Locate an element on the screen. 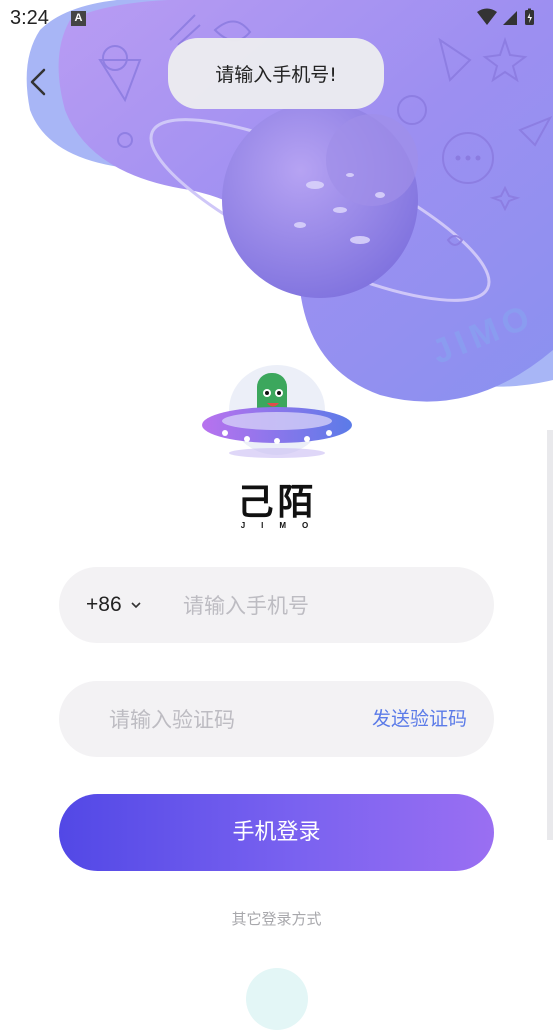 The height and width of the screenshot is (1030, 553). other-login-methods-link: 其它登录方式 is located at coordinates (276, 918).